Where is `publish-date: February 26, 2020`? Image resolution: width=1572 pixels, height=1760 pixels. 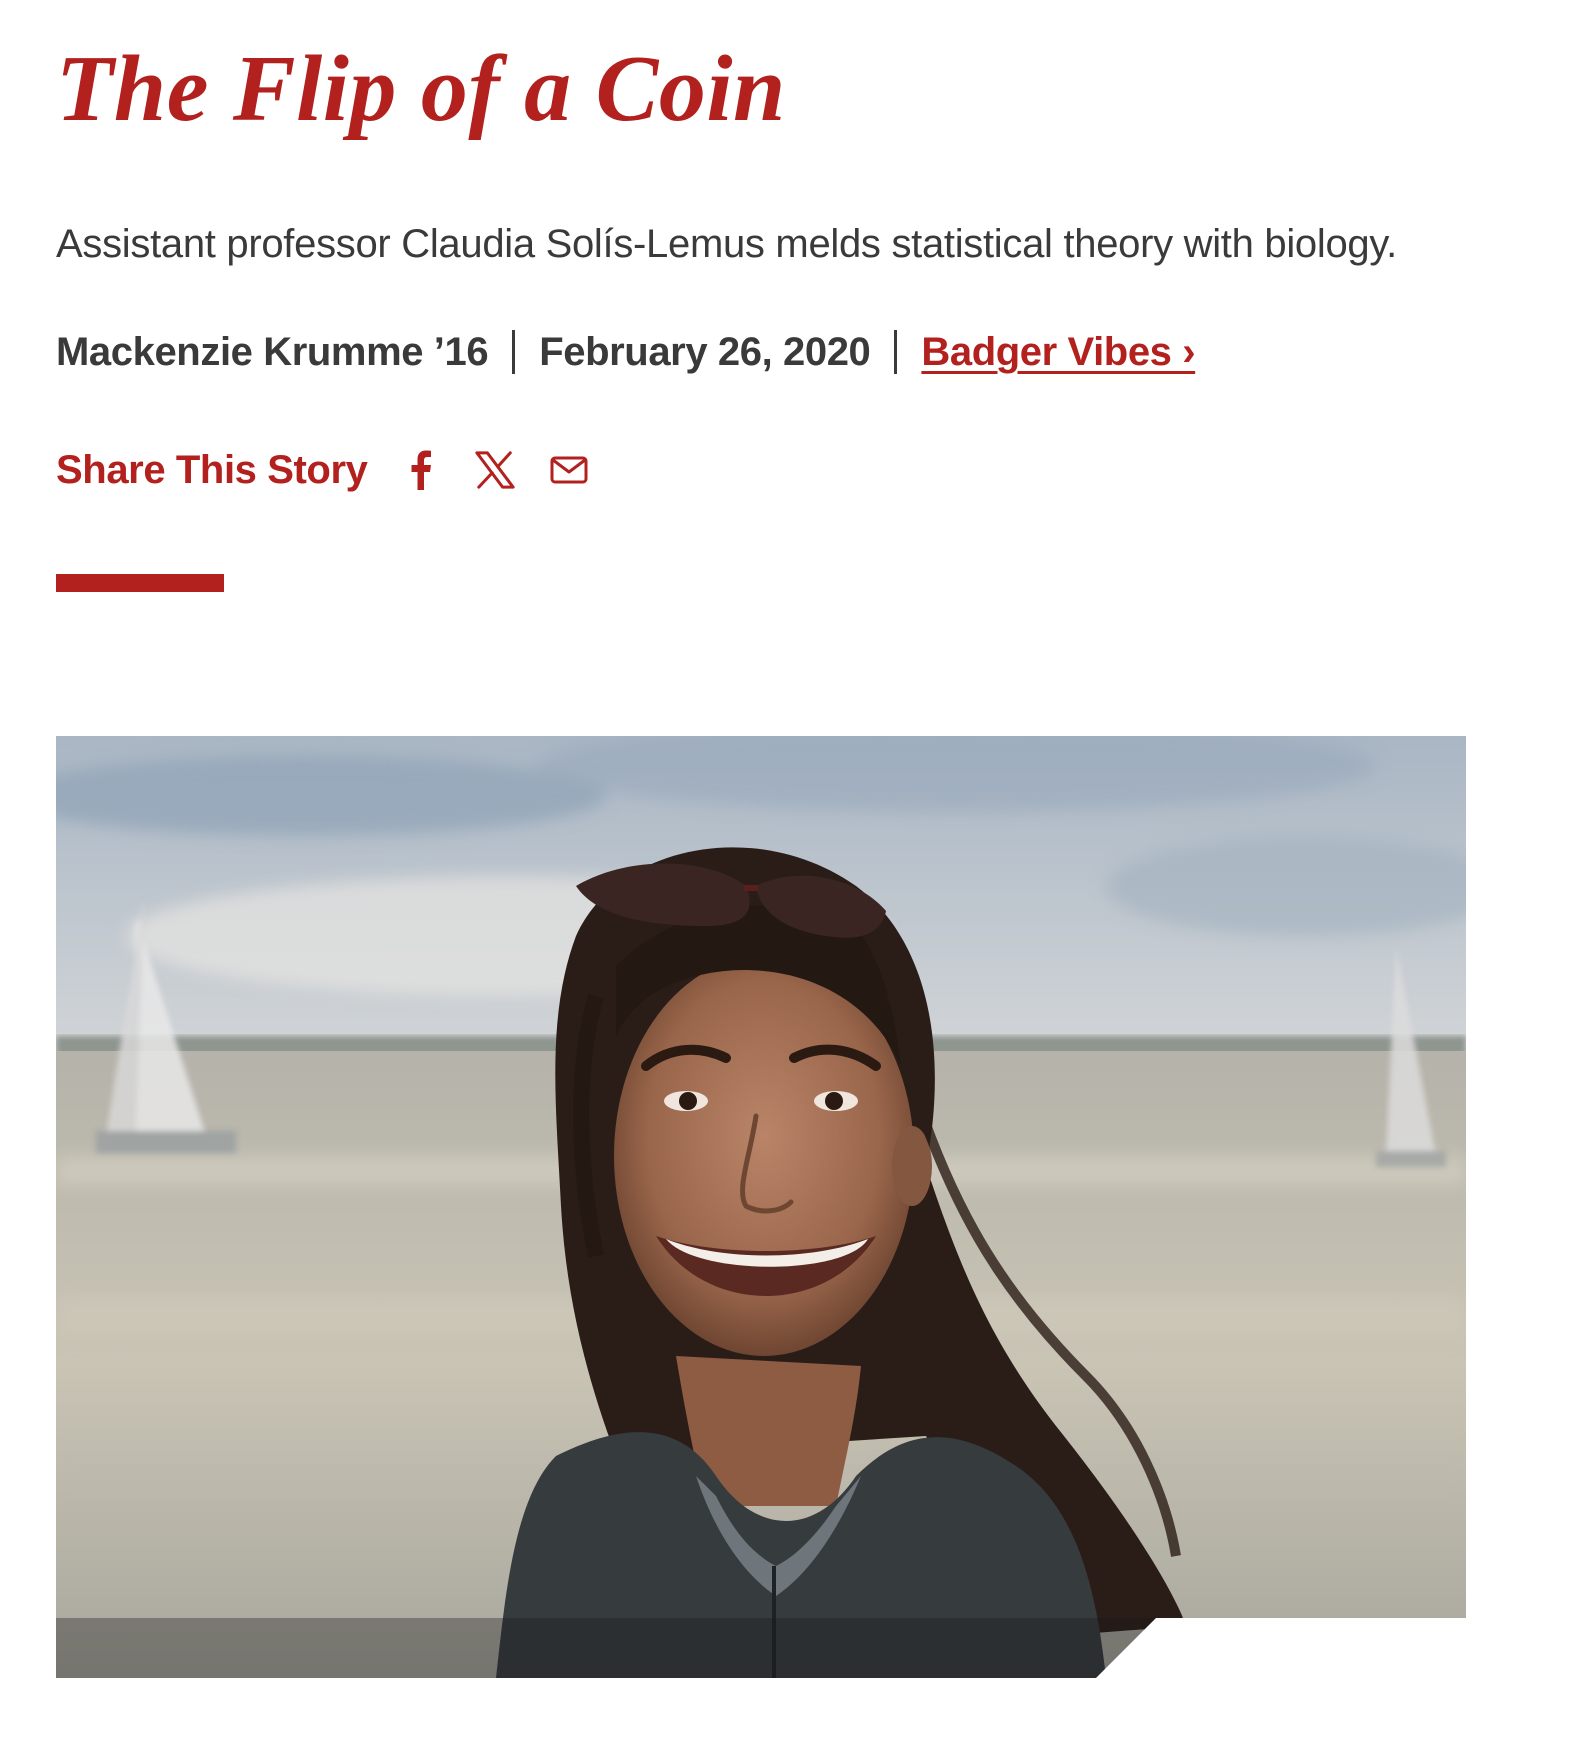 publish-date: February 26, 2020 is located at coordinates (705, 352).